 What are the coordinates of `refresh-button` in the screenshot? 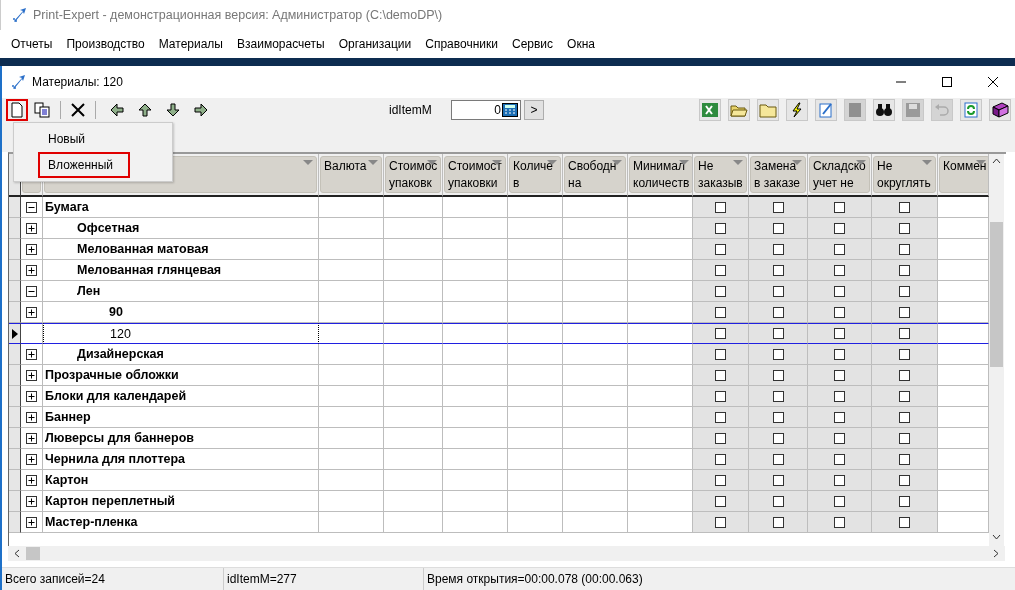 It's located at (971, 110).